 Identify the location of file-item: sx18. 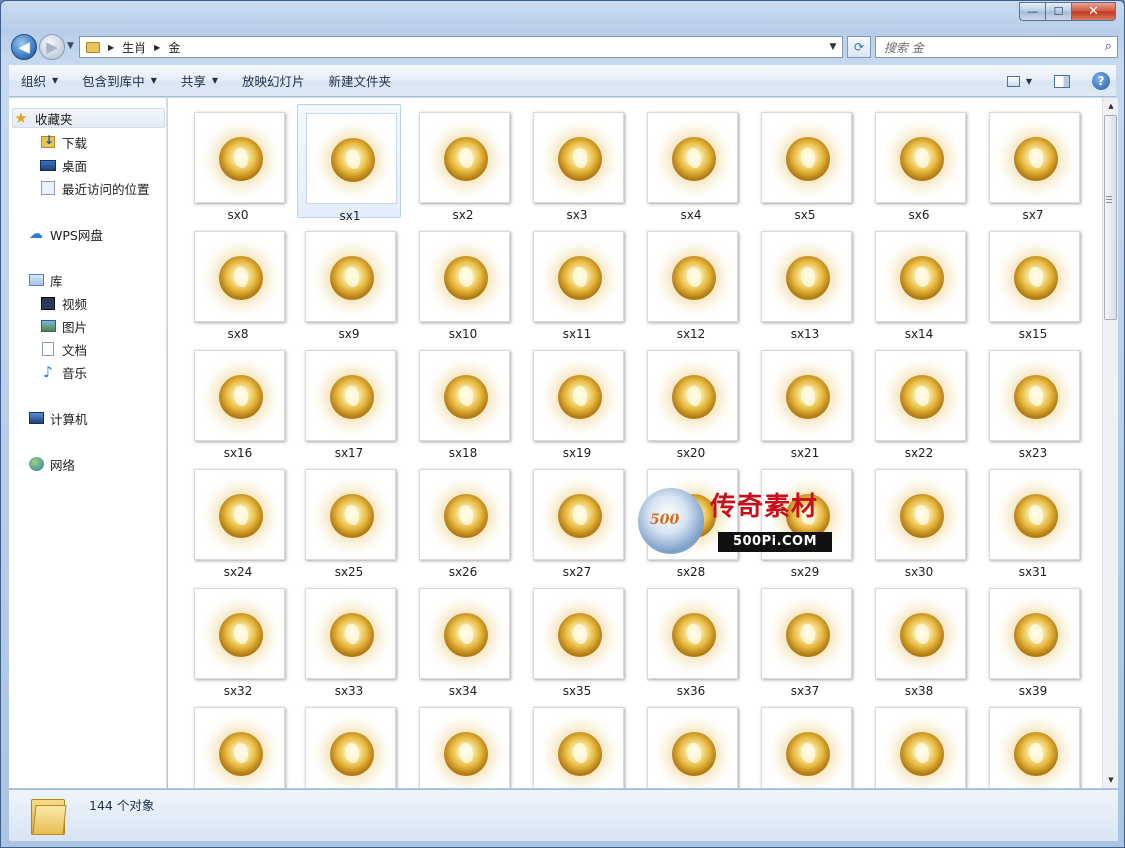
(463, 401).